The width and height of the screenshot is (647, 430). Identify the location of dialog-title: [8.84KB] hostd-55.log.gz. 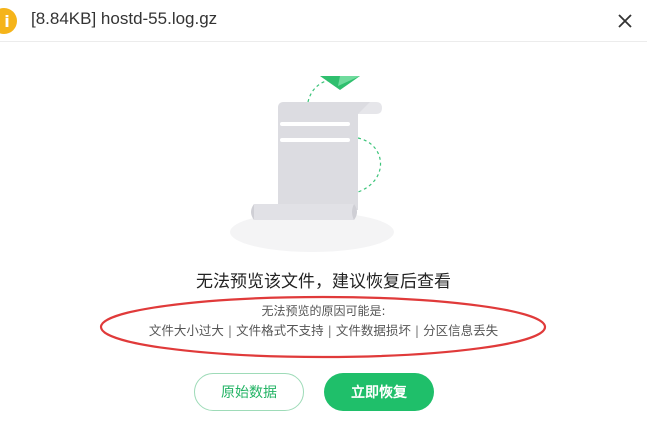
(124, 18).